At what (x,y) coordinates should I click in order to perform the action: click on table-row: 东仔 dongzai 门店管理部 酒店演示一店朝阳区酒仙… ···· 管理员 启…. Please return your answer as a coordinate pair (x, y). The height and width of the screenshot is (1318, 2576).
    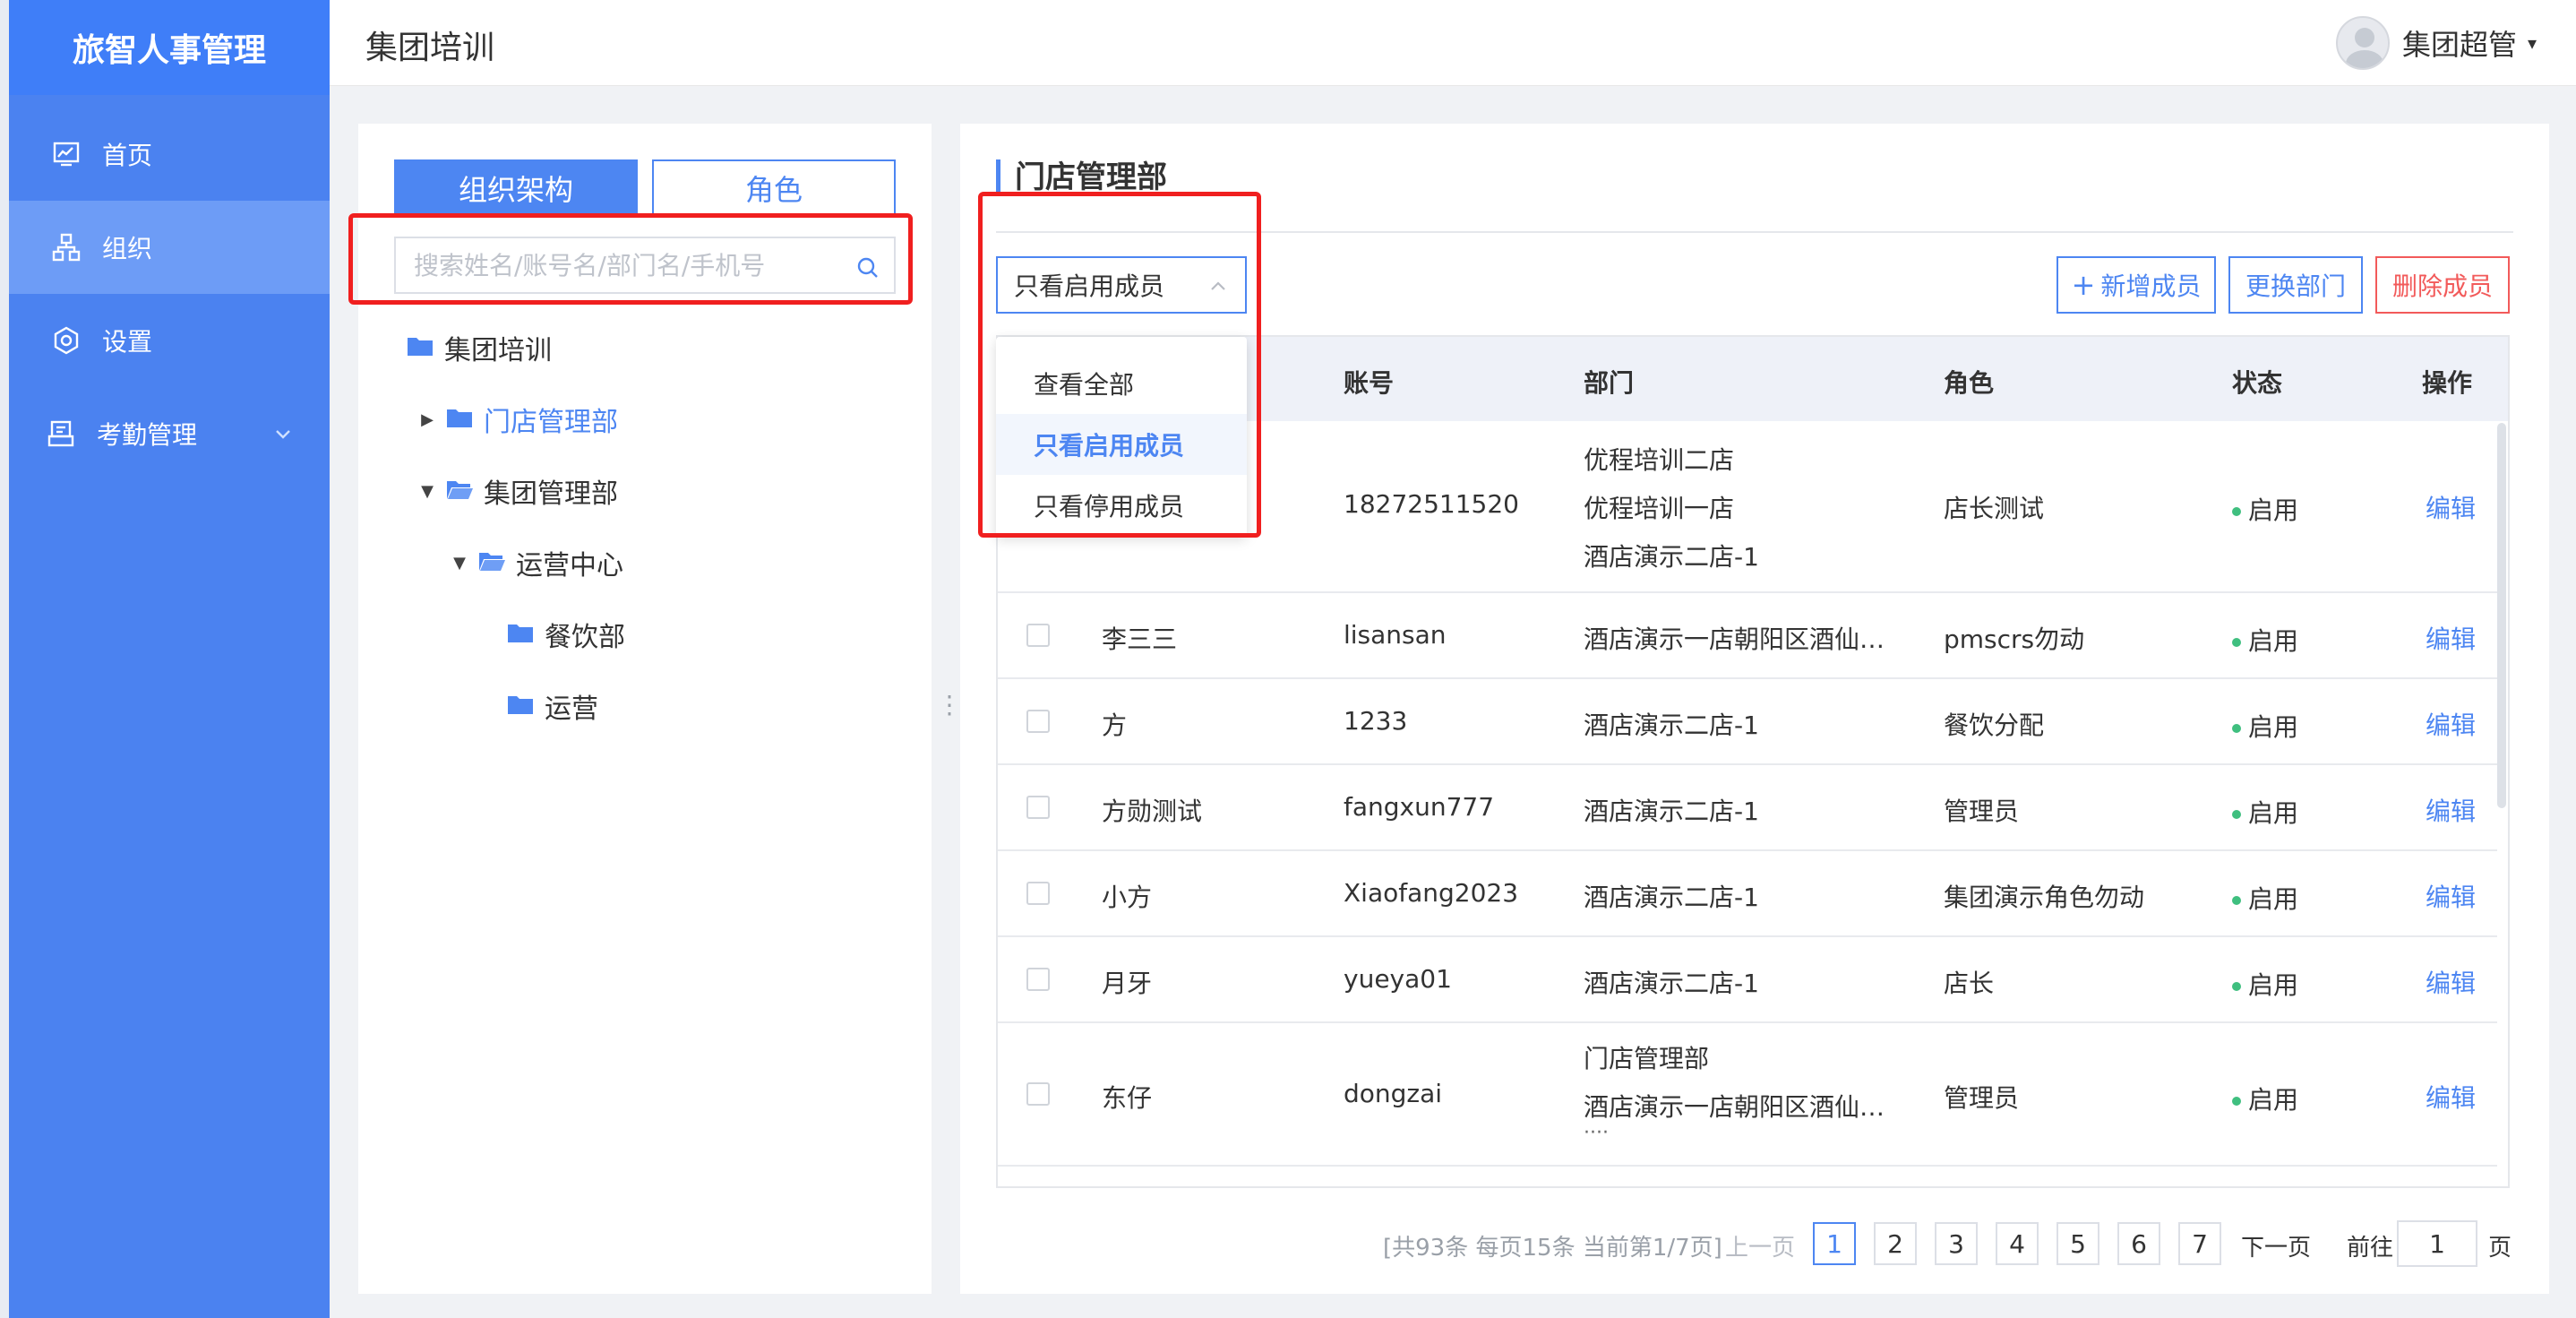
    Looking at the image, I should click on (1747, 1095).